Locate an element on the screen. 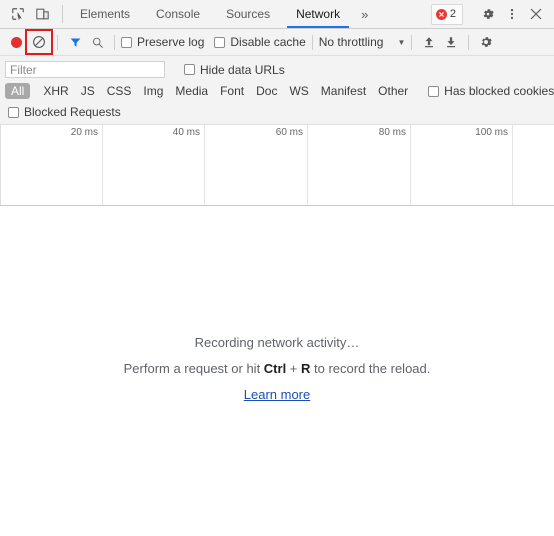 The image size is (554, 536). hide-data-urls-label: Hide data URLs is located at coordinates (242, 69).